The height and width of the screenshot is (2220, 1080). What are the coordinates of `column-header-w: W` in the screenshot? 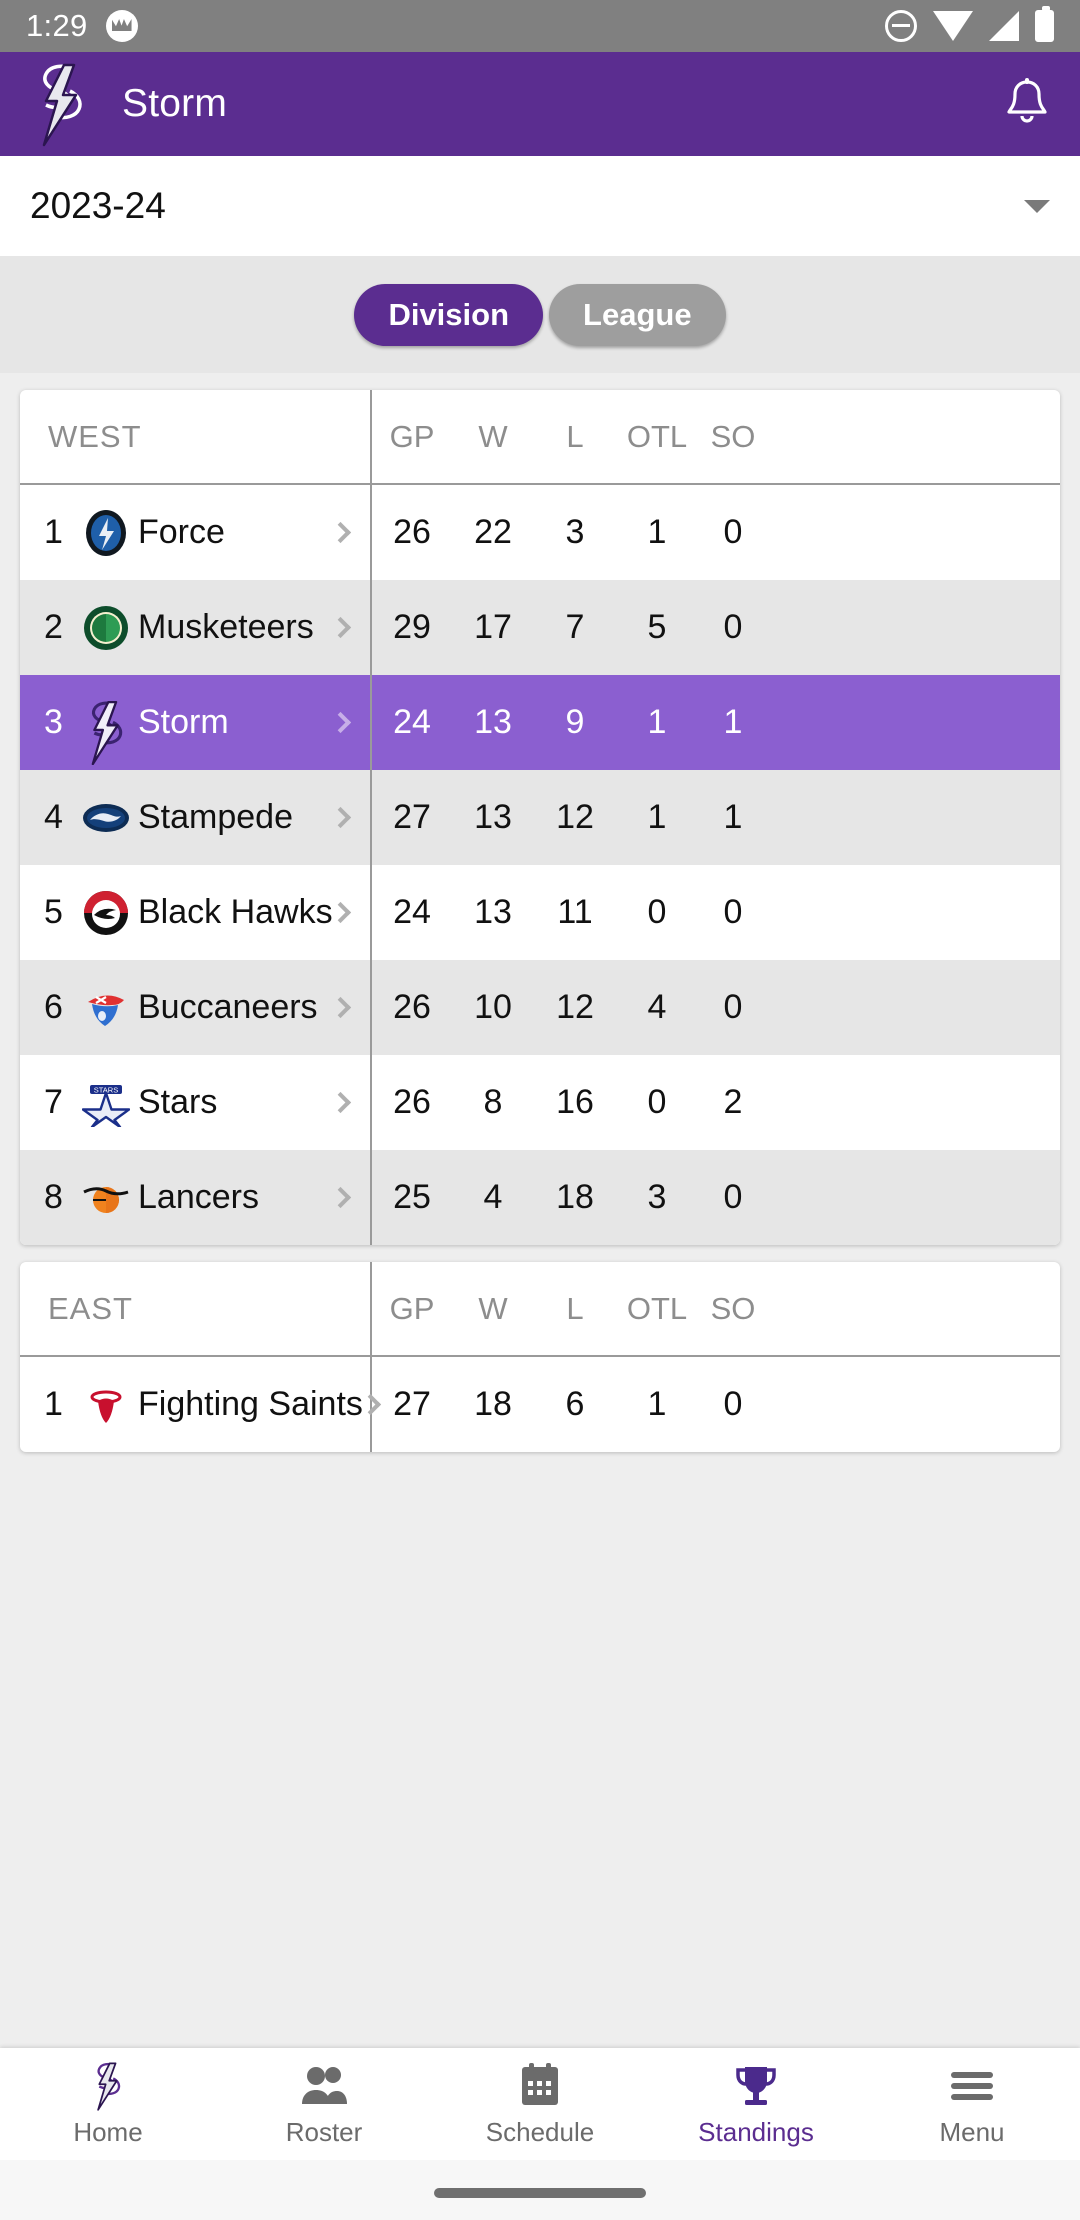 It's located at (493, 1308).